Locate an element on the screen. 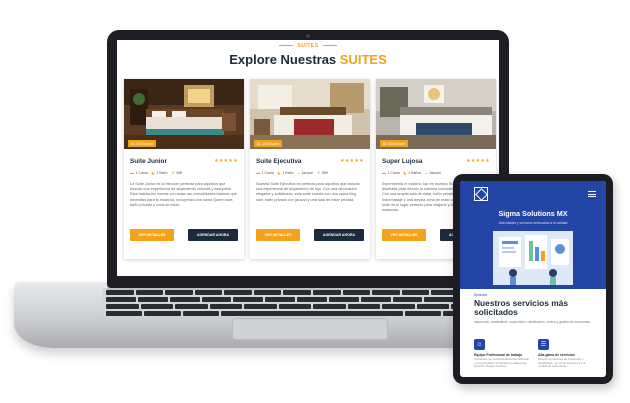 This screenshot has width=630, height=403. room-name: Suite Junior is located at coordinates (148, 161).